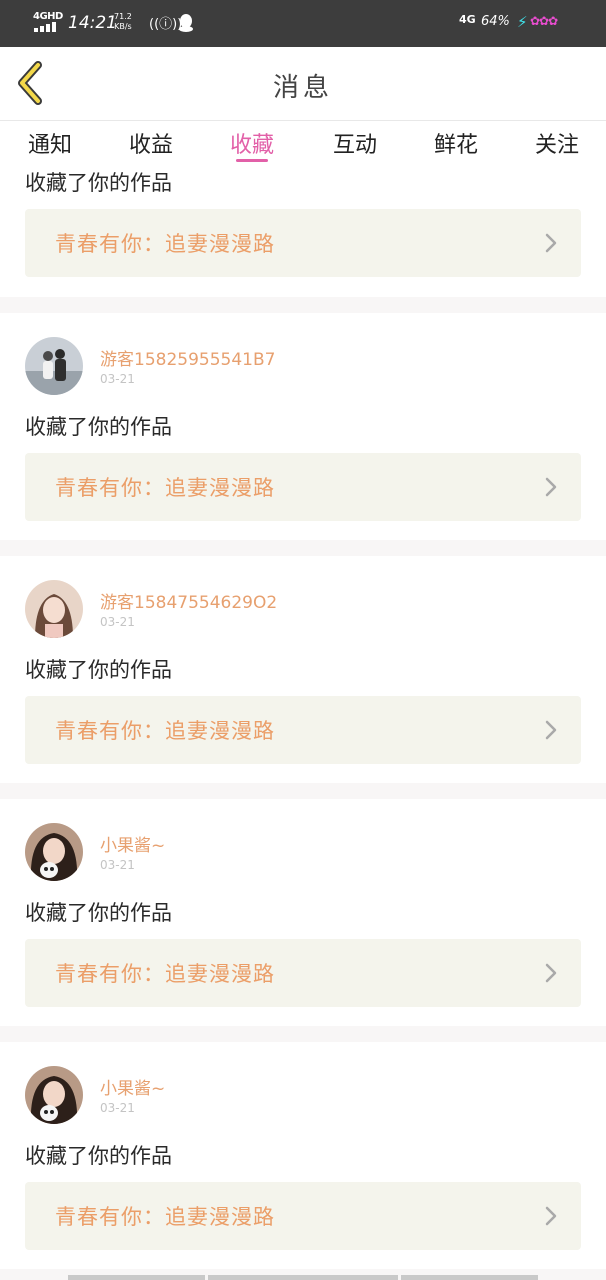 This screenshot has width=606, height=1280. What do you see at coordinates (151, 143) in the screenshot?
I see `tab-earnings: 收益` at bounding box center [151, 143].